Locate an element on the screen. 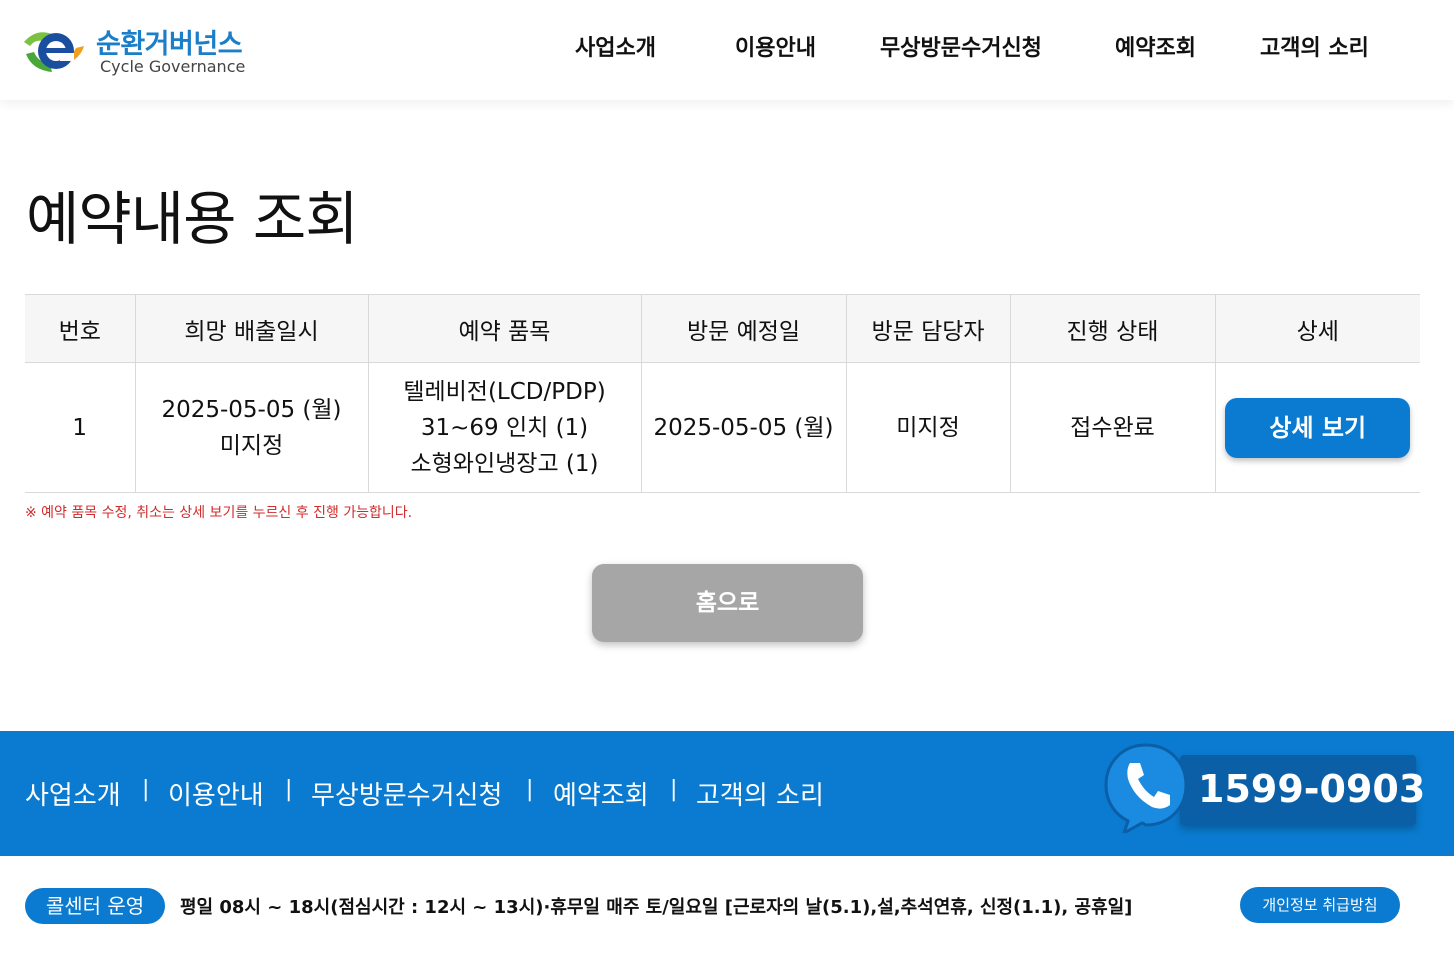 The image size is (1454, 969). callcenter-badge: 콜센터 운영 is located at coordinates (95, 906).